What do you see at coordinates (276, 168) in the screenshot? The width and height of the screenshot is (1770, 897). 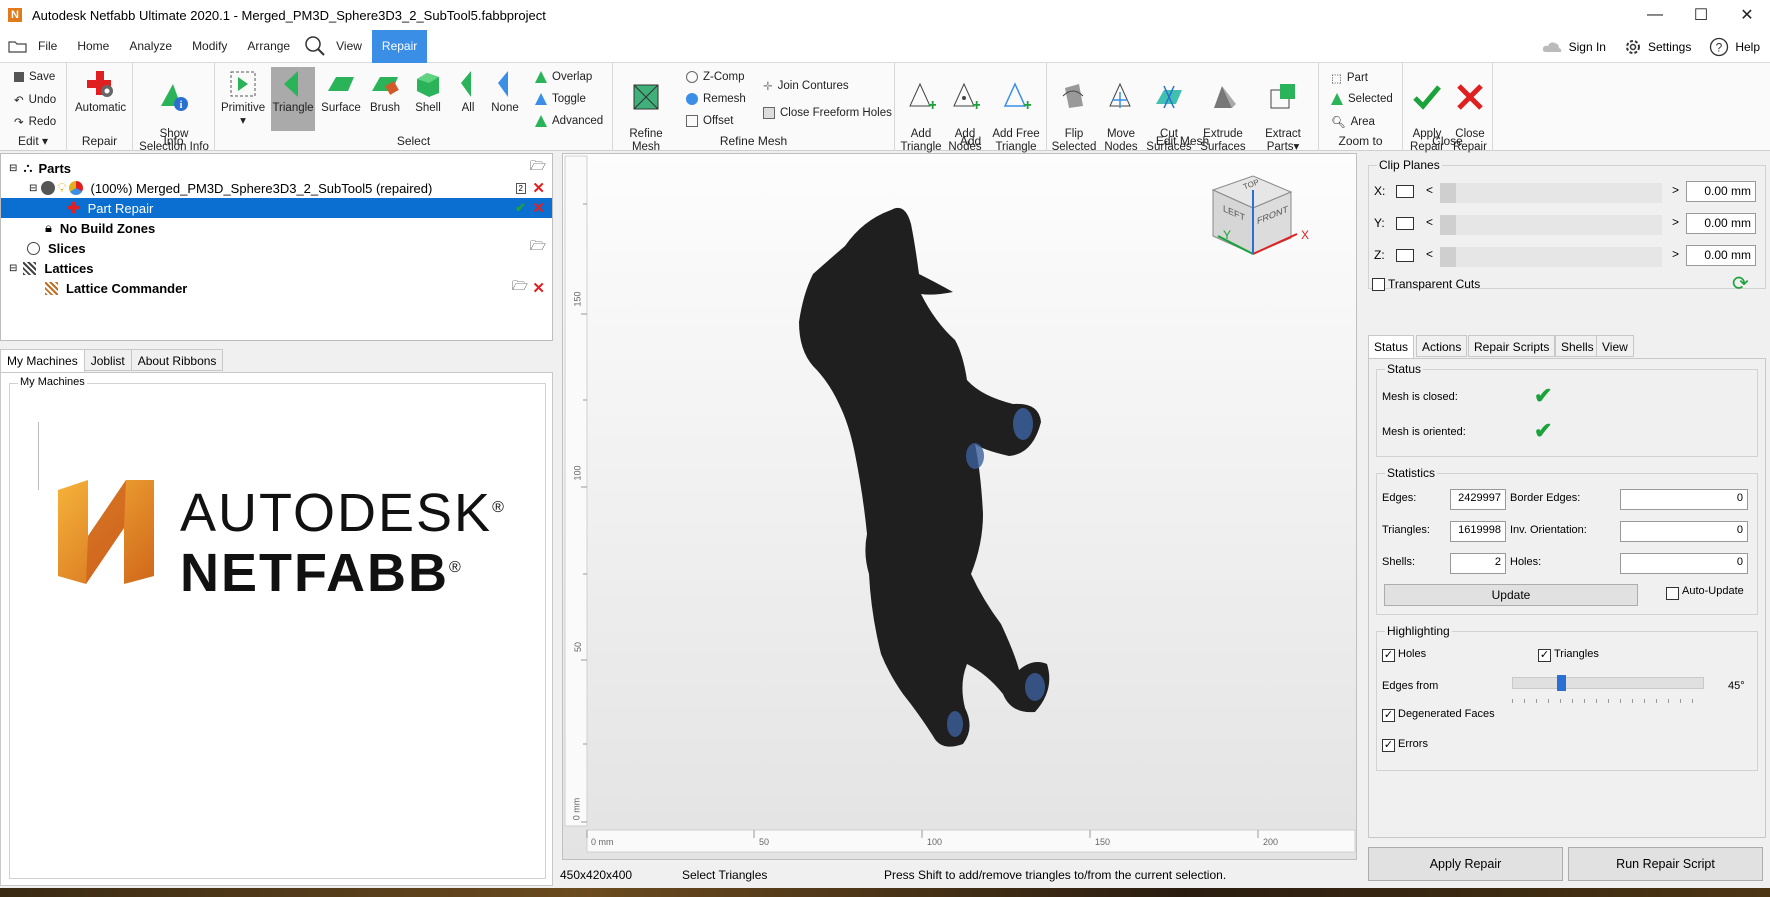 I see `tree-parts: ⊟ ⛬ Parts 🗁` at bounding box center [276, 168].